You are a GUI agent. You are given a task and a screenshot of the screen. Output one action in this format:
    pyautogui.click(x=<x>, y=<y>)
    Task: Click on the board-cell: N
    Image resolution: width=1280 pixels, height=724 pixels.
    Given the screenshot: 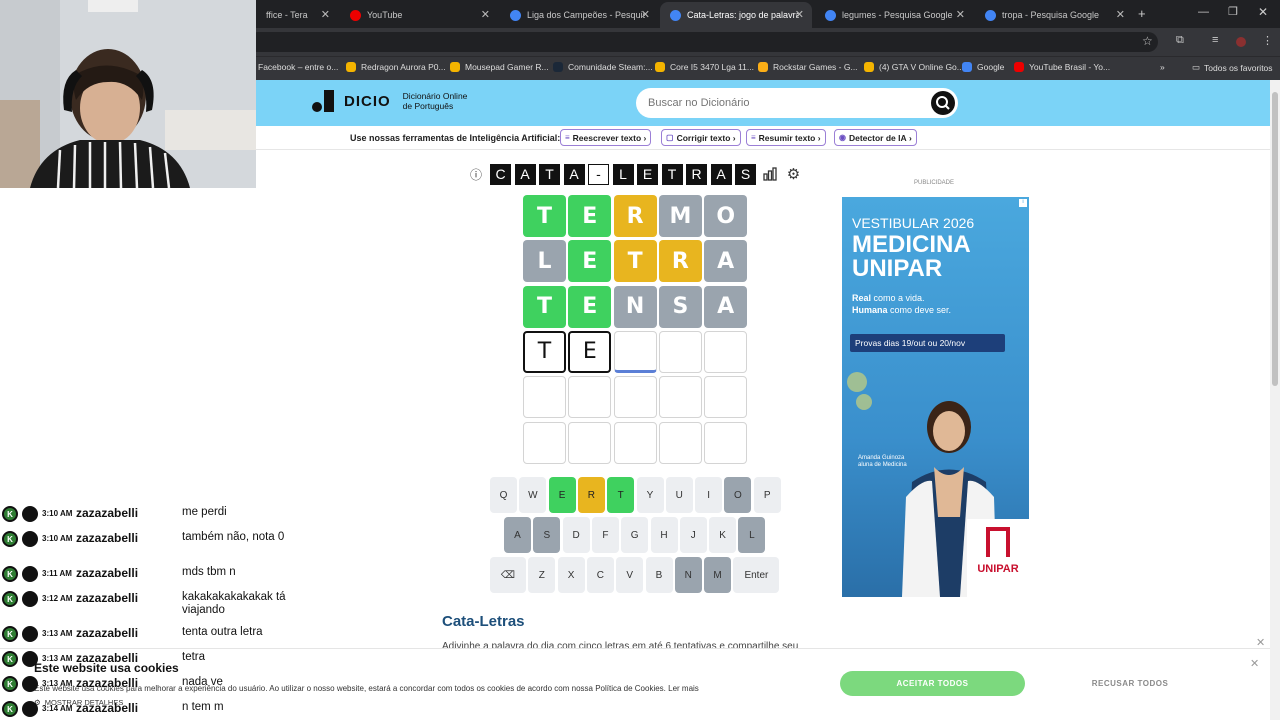 What is the action you would take?
    pyautogui.click(x=635, y=306)
    